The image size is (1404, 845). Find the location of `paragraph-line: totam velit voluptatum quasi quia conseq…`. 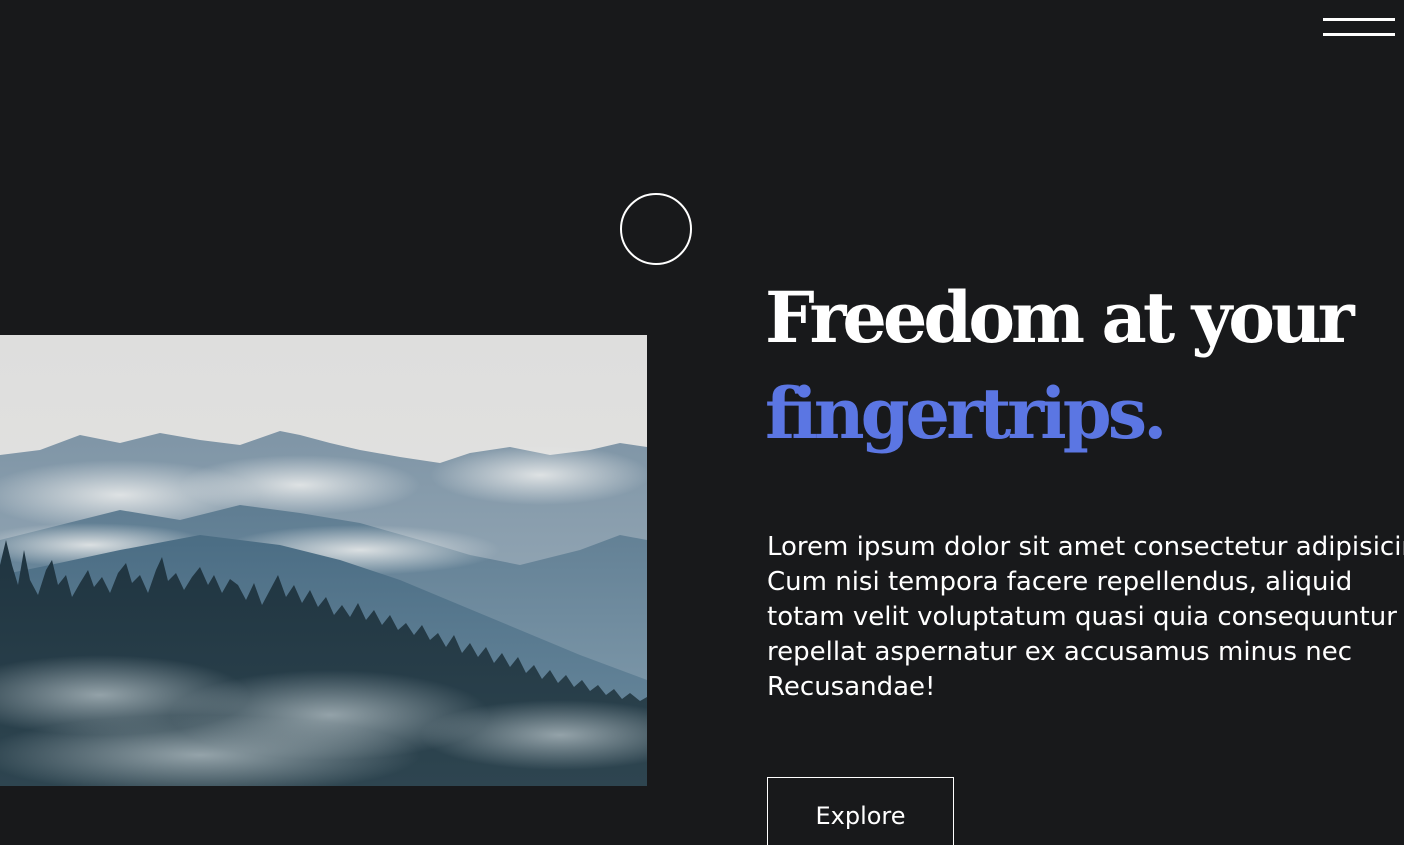

paragraph-line: totam velit voluptatum quasi quia conseq… is located at coordinates (1082, 617).